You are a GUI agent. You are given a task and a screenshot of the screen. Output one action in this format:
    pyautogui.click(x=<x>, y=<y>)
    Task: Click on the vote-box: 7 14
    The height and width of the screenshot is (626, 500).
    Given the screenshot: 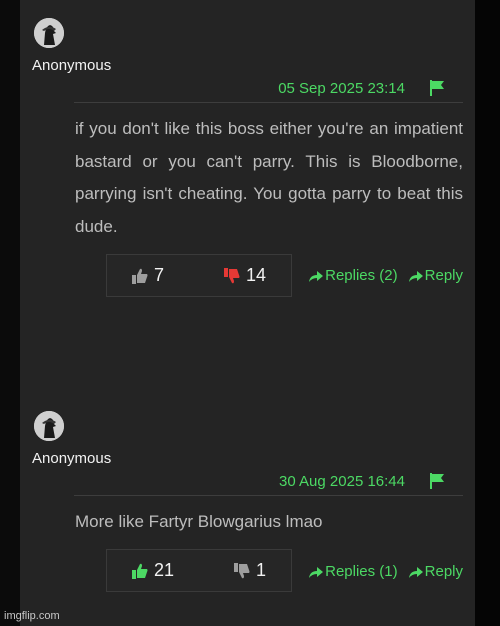 What is the action you would take?
    pyautogui.click(x=199, y=275)
    